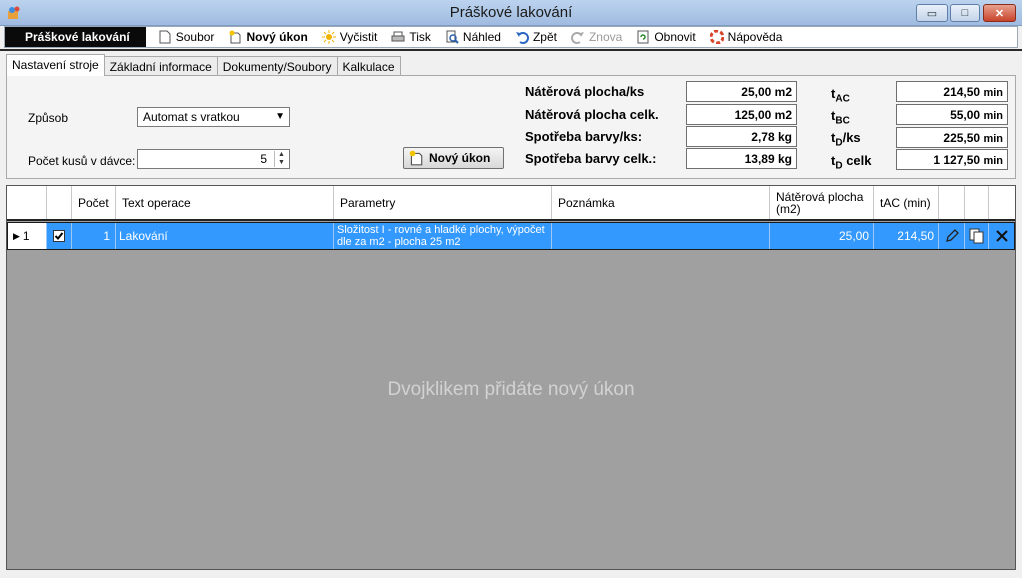 The height and width of the screenshot is (578, 1022). Describe the element at coordinates (280, 116) in the screenshot. I see `chevron-down-icon: ▼` at that location.